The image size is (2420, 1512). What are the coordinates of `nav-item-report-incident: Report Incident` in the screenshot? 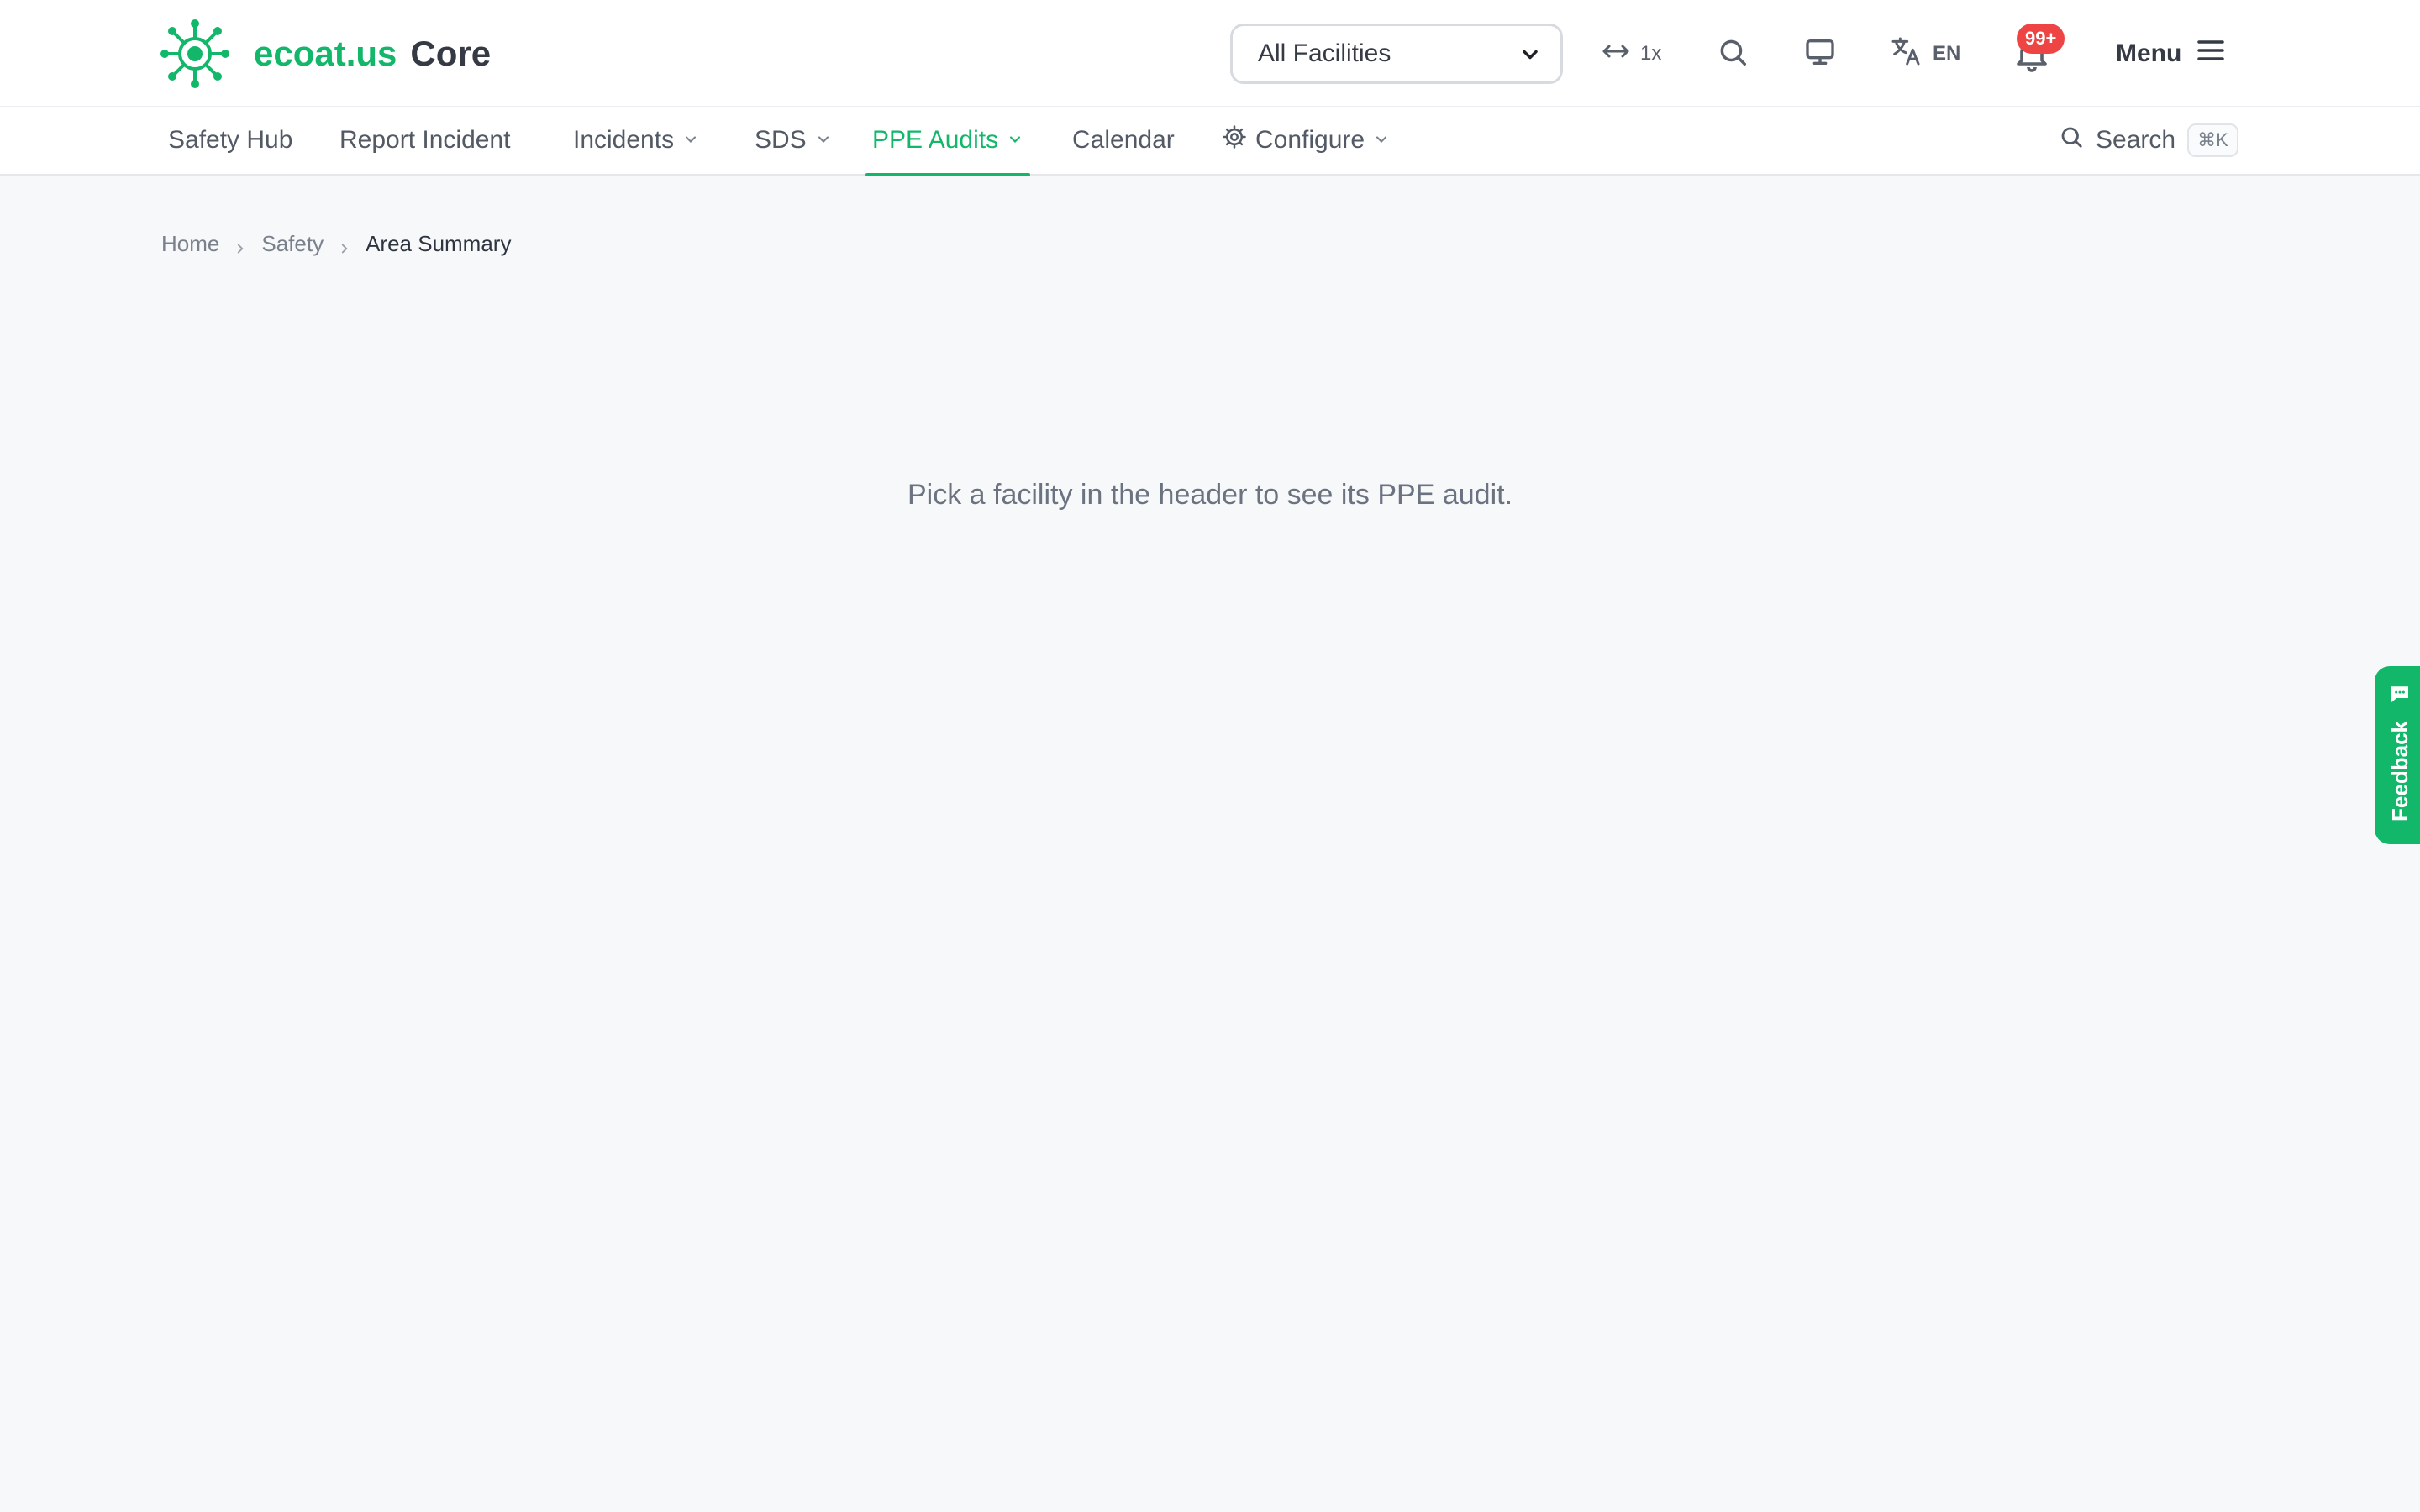 It's located at (424, 140).